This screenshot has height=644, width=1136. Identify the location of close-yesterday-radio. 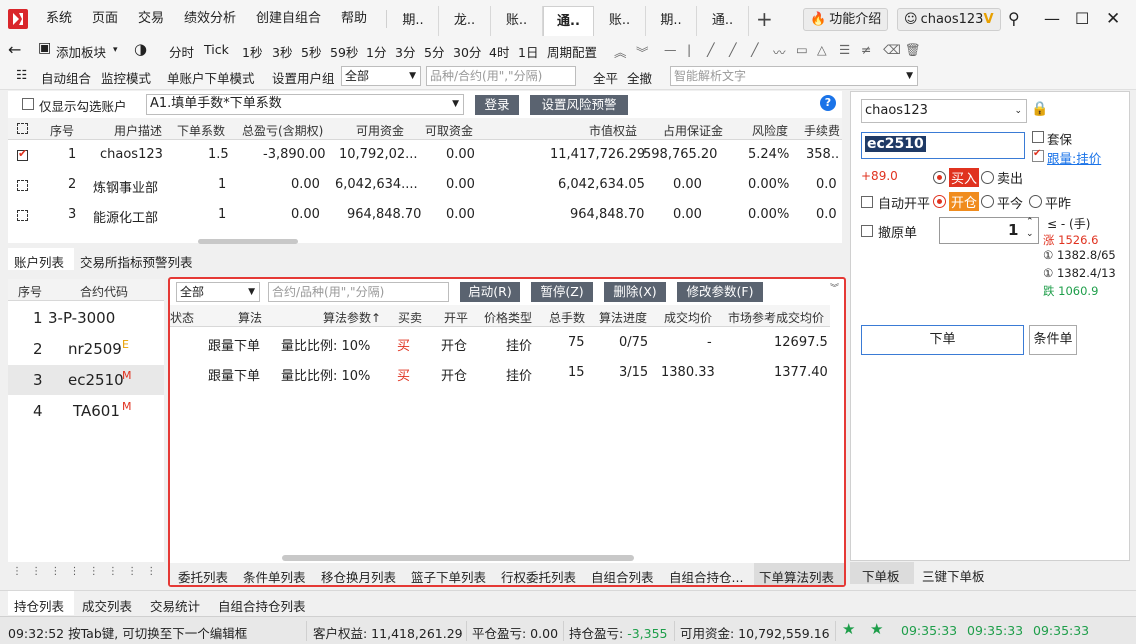
(1035, 201).